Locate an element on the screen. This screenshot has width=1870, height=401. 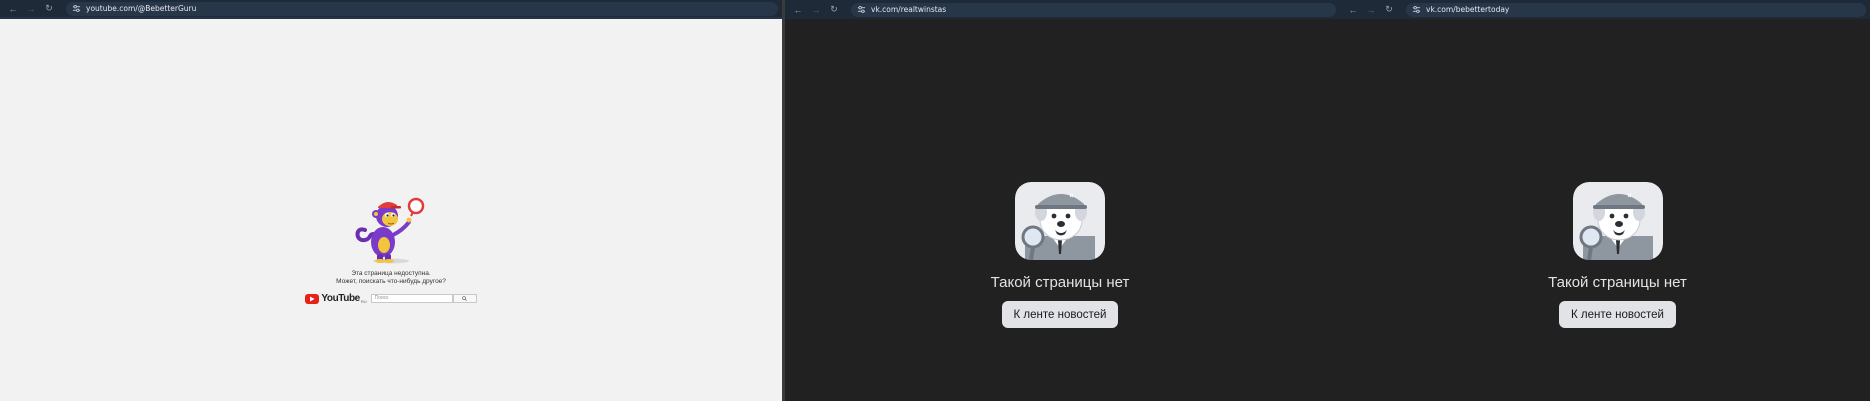
browser-toolbar: ← → ↻ vk.com/bebettertoday is located at coordinates (1605, 9).